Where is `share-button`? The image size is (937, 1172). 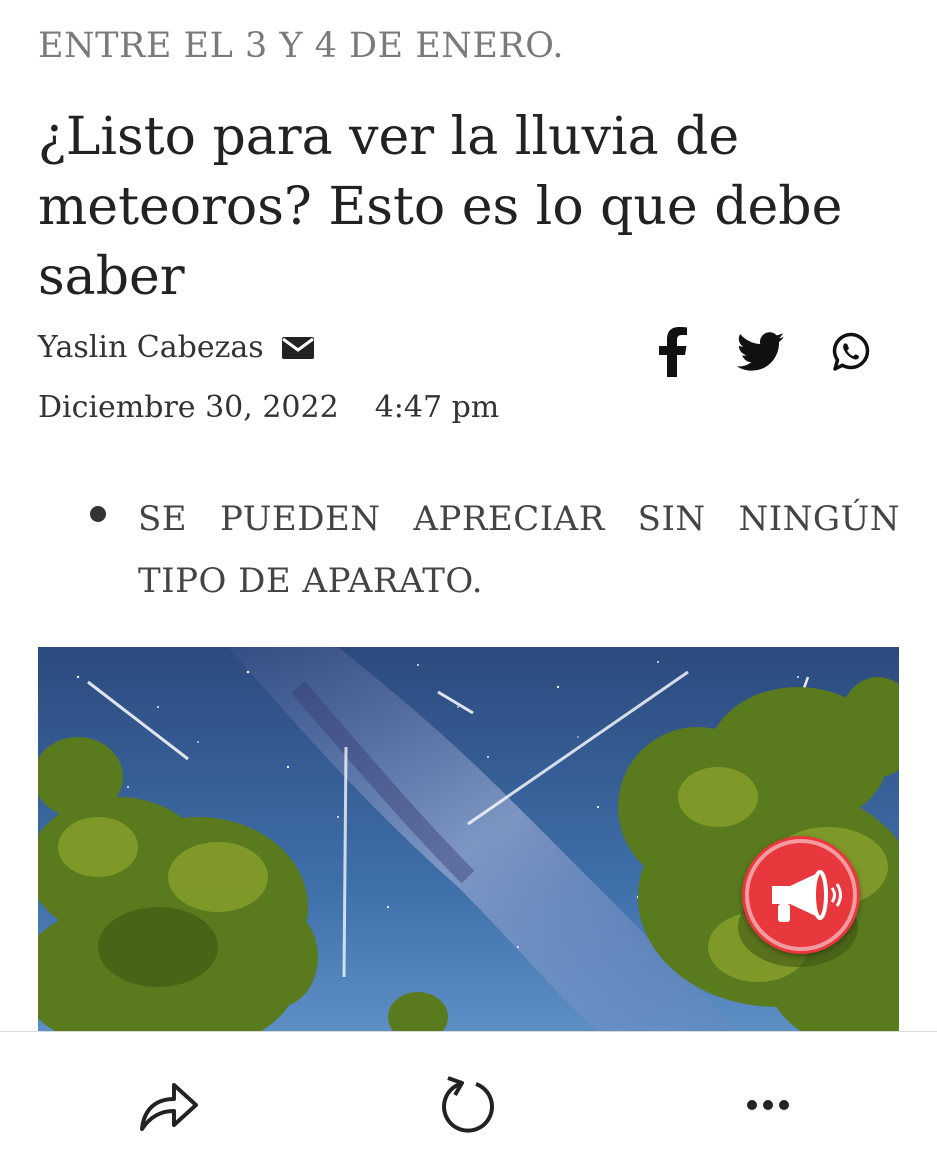
share-button is located at coordinates (169, 1105).